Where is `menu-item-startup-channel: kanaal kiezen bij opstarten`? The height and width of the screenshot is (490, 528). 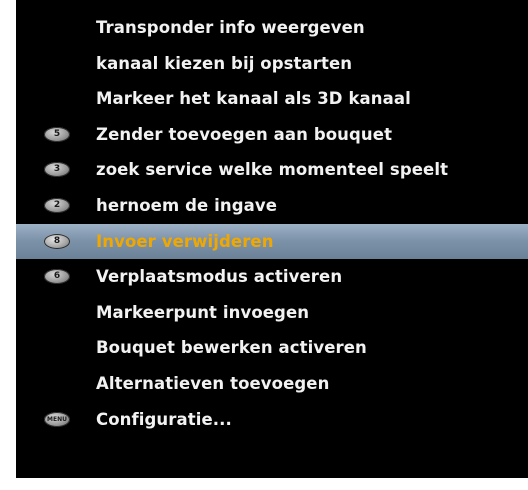
menu-item-startup-channel: kanaal kiezen bij opstarten is located at coordinates (272, 64).